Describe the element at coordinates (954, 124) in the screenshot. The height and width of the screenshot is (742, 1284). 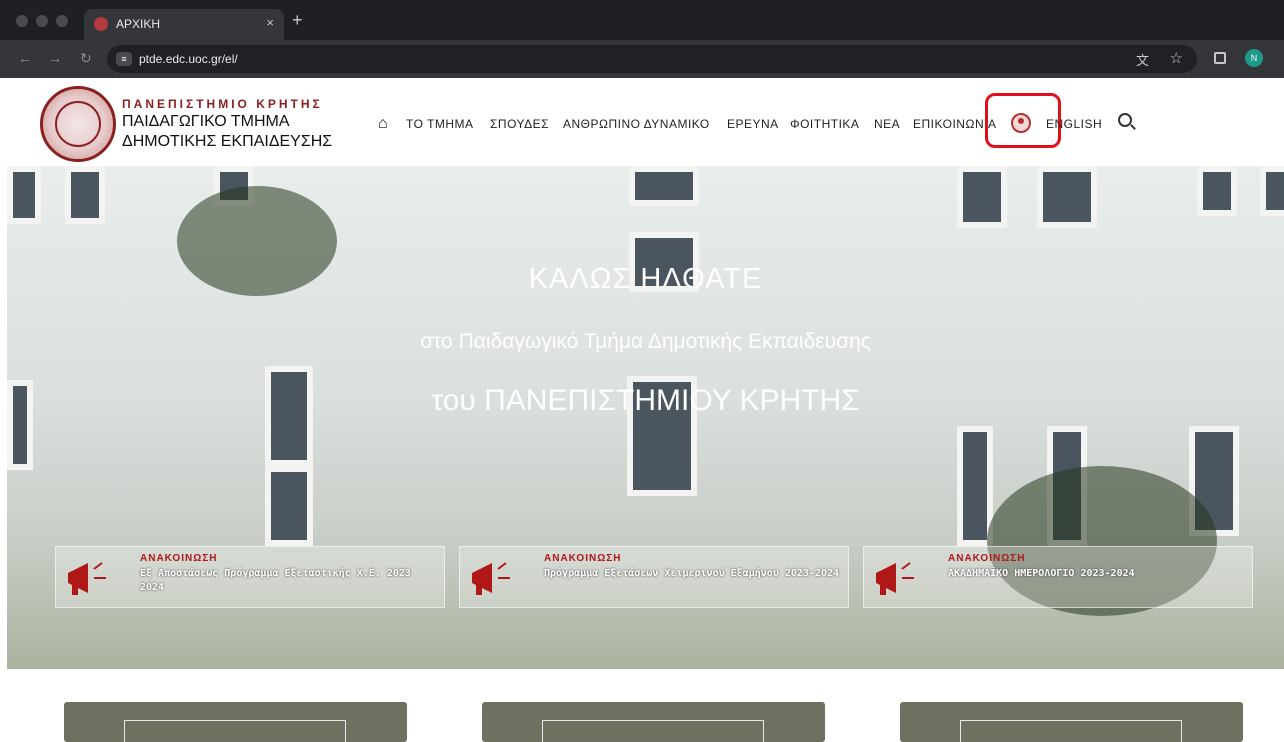
I see `nav-item-contact: ΕΠΙΚΟΙΝΩΝΙΑ` at that location.